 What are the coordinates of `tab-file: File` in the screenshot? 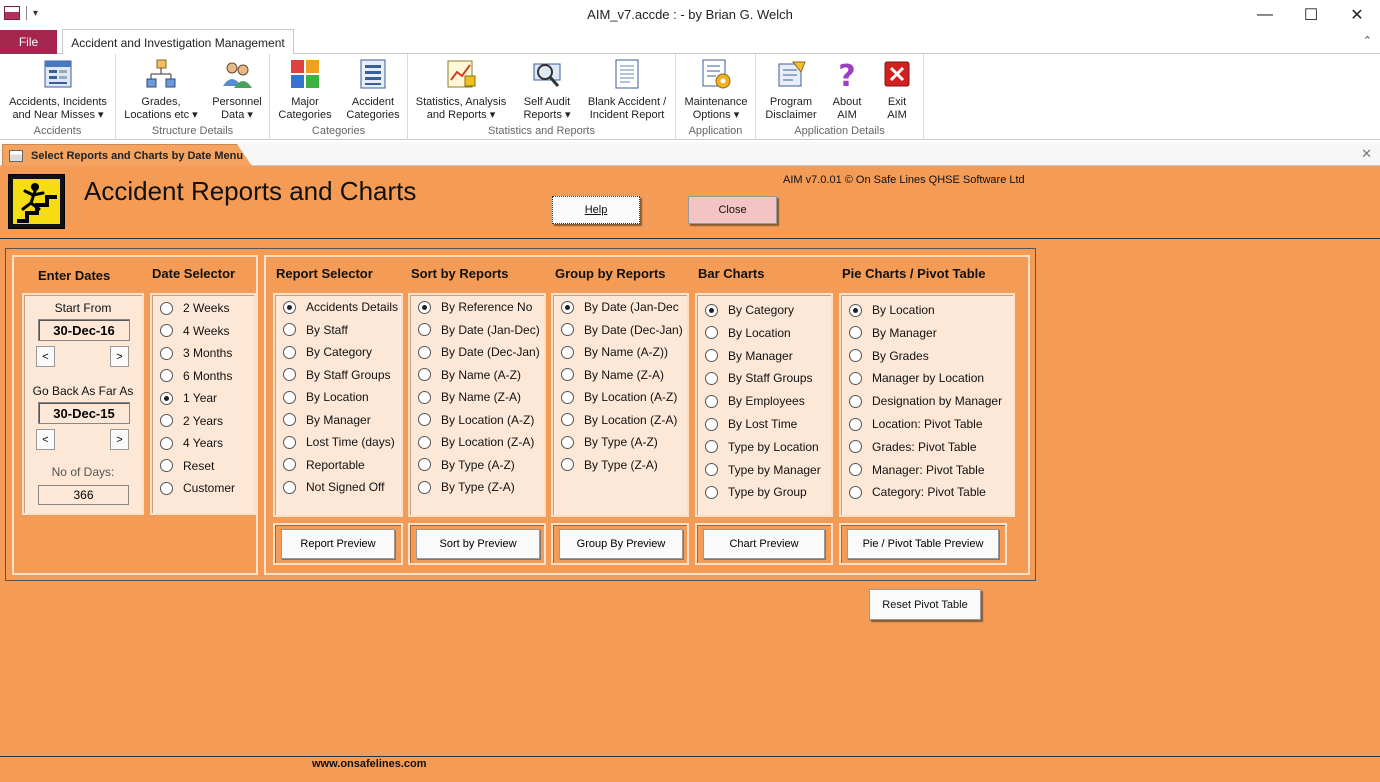 It's located at (28, 42).